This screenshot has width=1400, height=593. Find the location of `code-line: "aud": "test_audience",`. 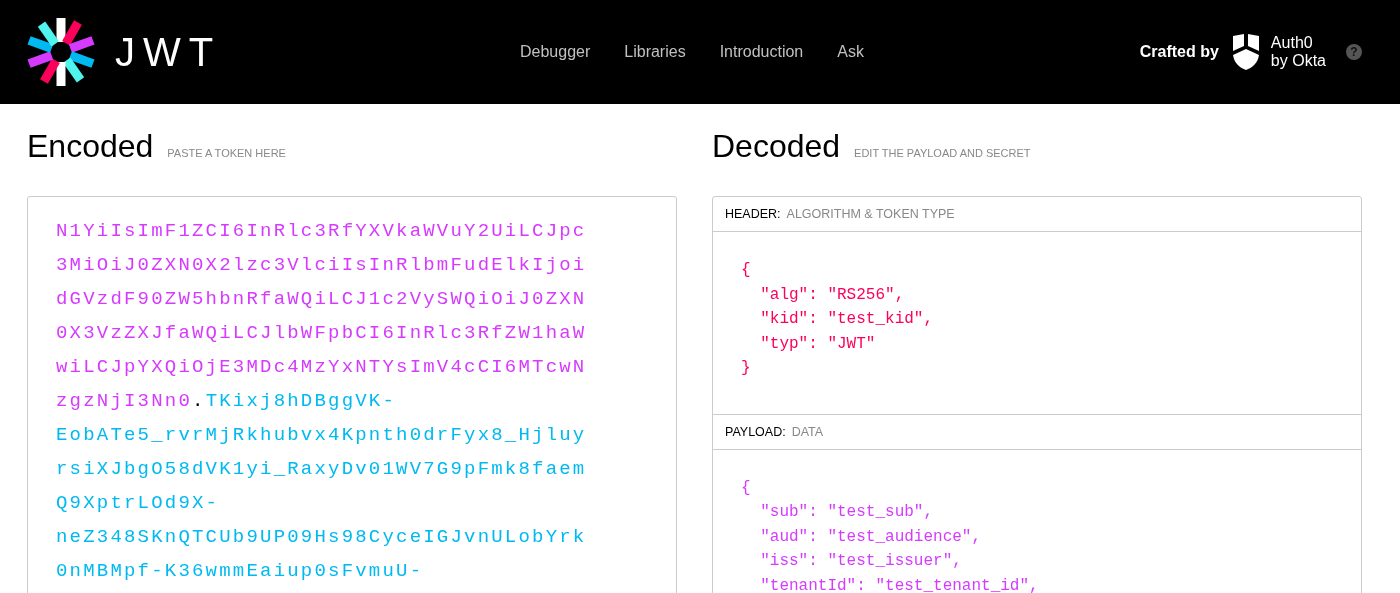

code-line: "aud": "test_audience", is located at coordinates (870, 537).